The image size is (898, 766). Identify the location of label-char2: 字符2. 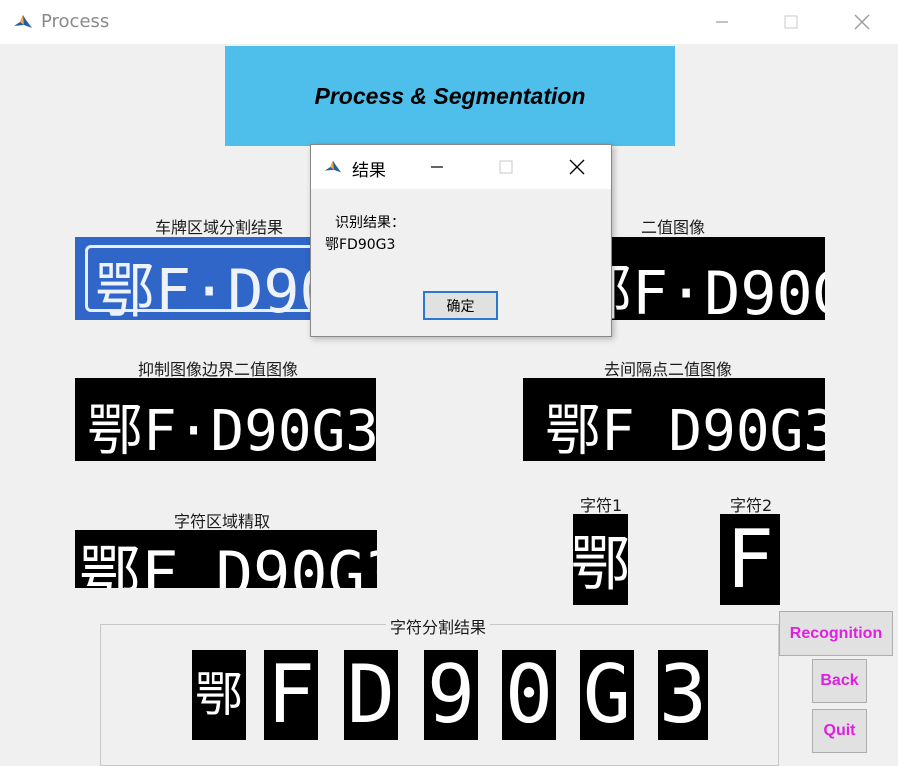
(751, 505).